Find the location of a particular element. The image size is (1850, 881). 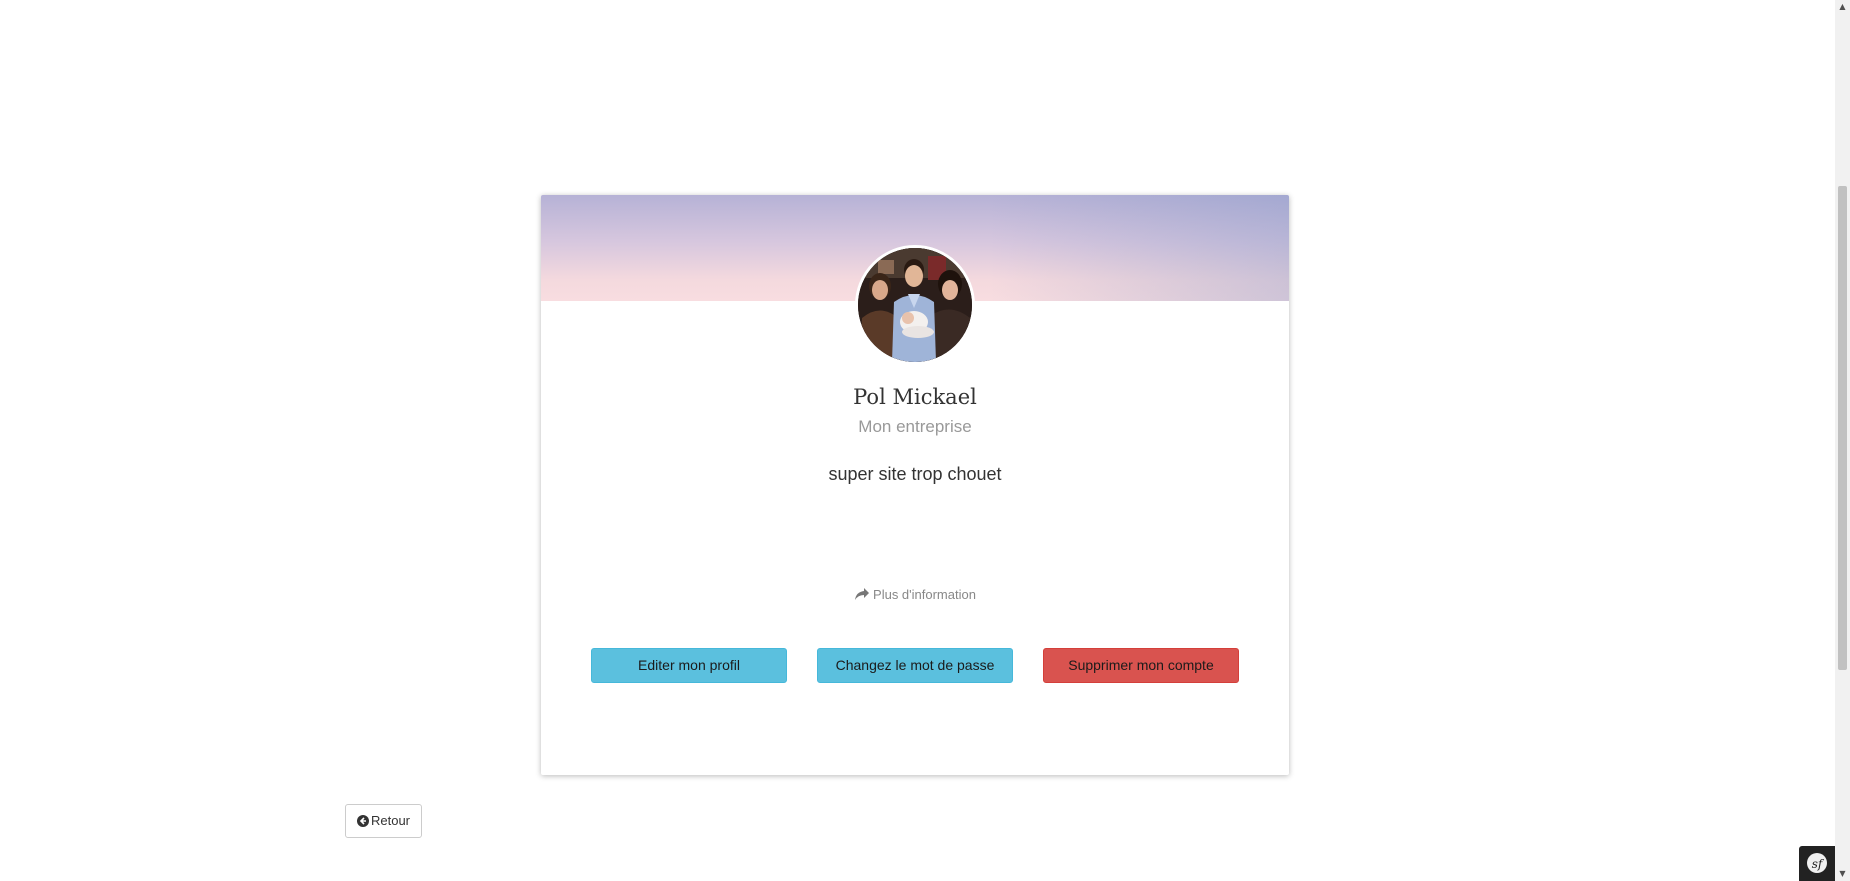

share-icon is located at coordinates (862, 595).